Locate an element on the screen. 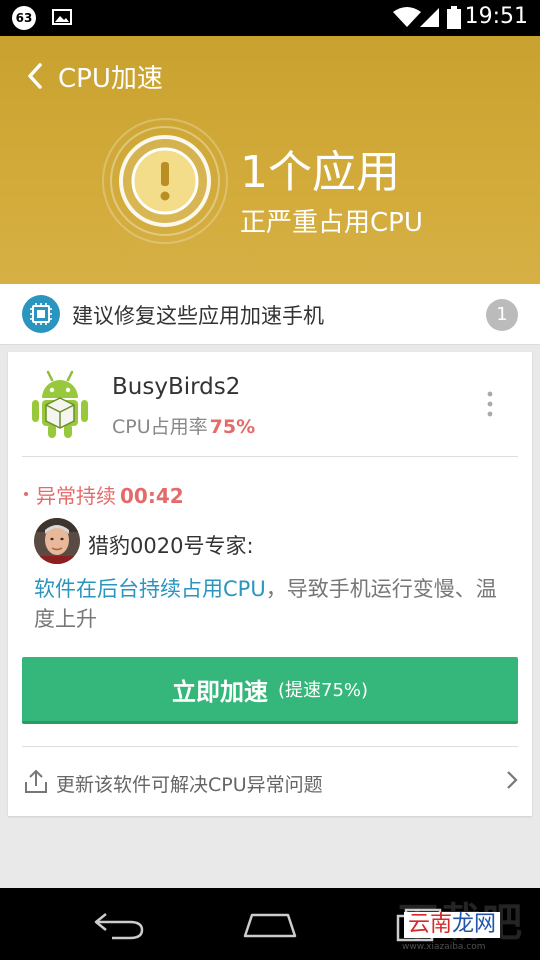  back-arrow-icon is located at coordinates (35, 76).